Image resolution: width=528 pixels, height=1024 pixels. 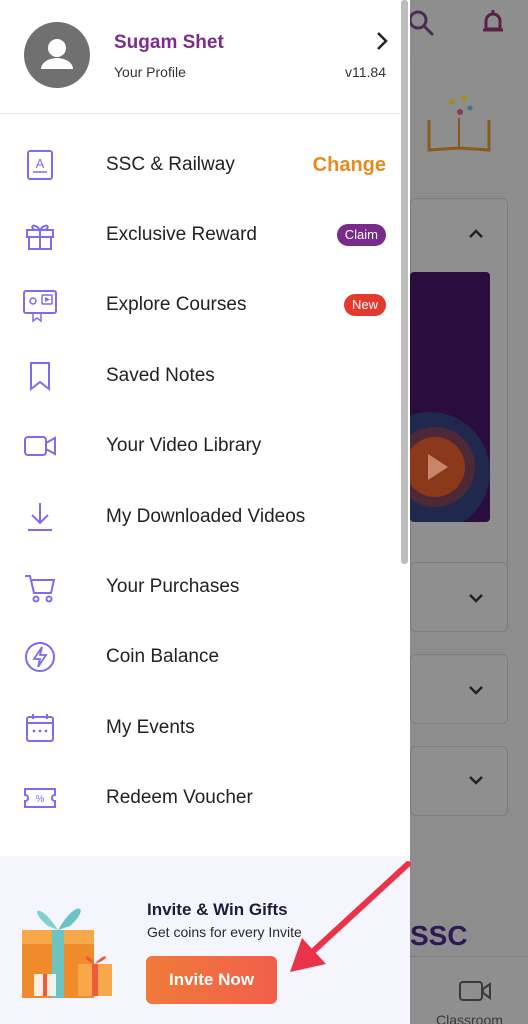 I want to click on menu-item-label: Exclusive Reward, so click(x=181, y=234).